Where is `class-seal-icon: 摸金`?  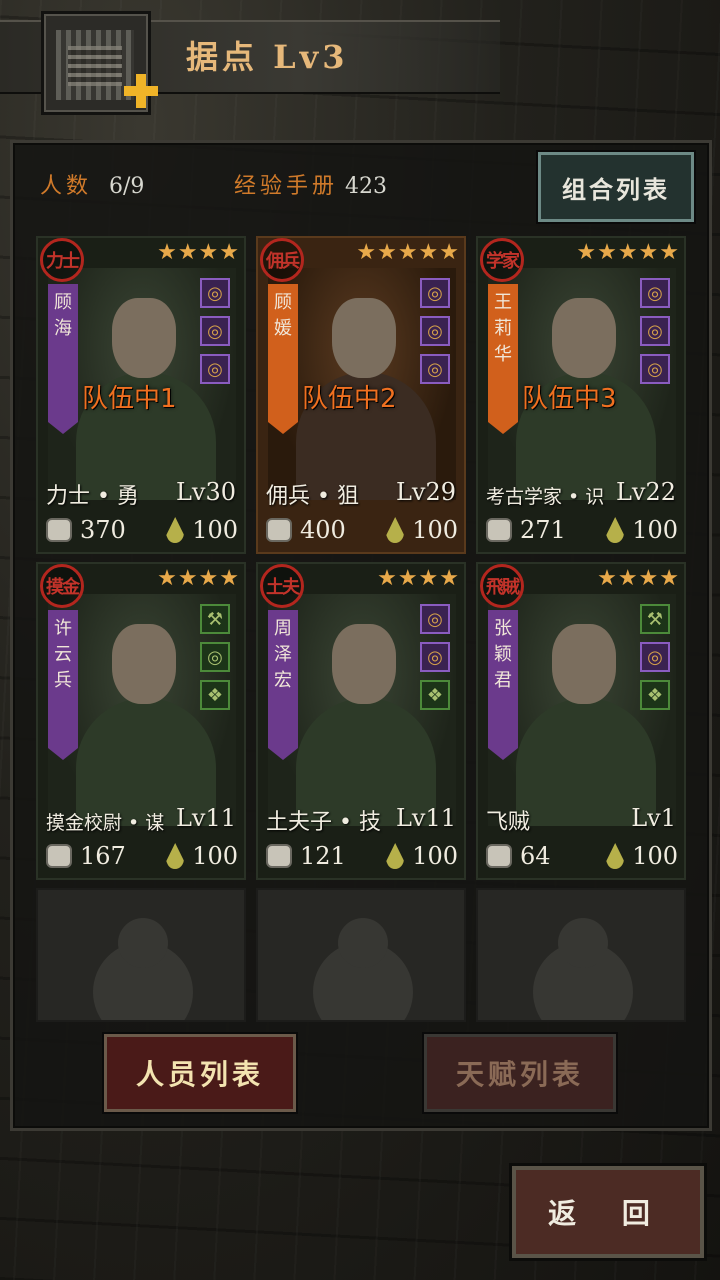 class-seal-icon: 摸金 is located at coordinates (62, 586).